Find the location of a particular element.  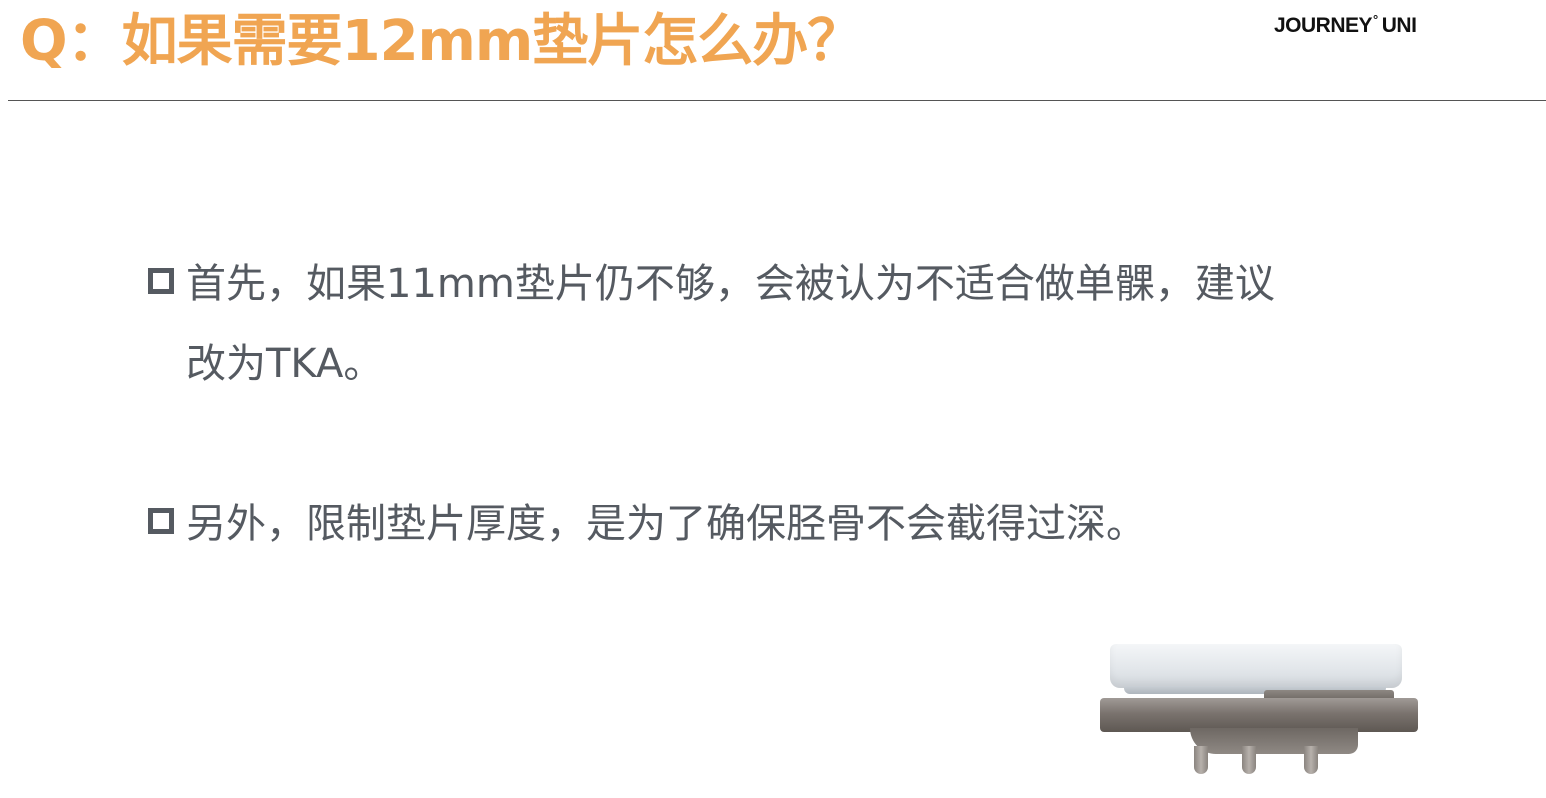

bullet-text-2: 另外，限制垫片厚度，是为了确保胫骨不会截得过深。 is located at coordinates (666, 524).